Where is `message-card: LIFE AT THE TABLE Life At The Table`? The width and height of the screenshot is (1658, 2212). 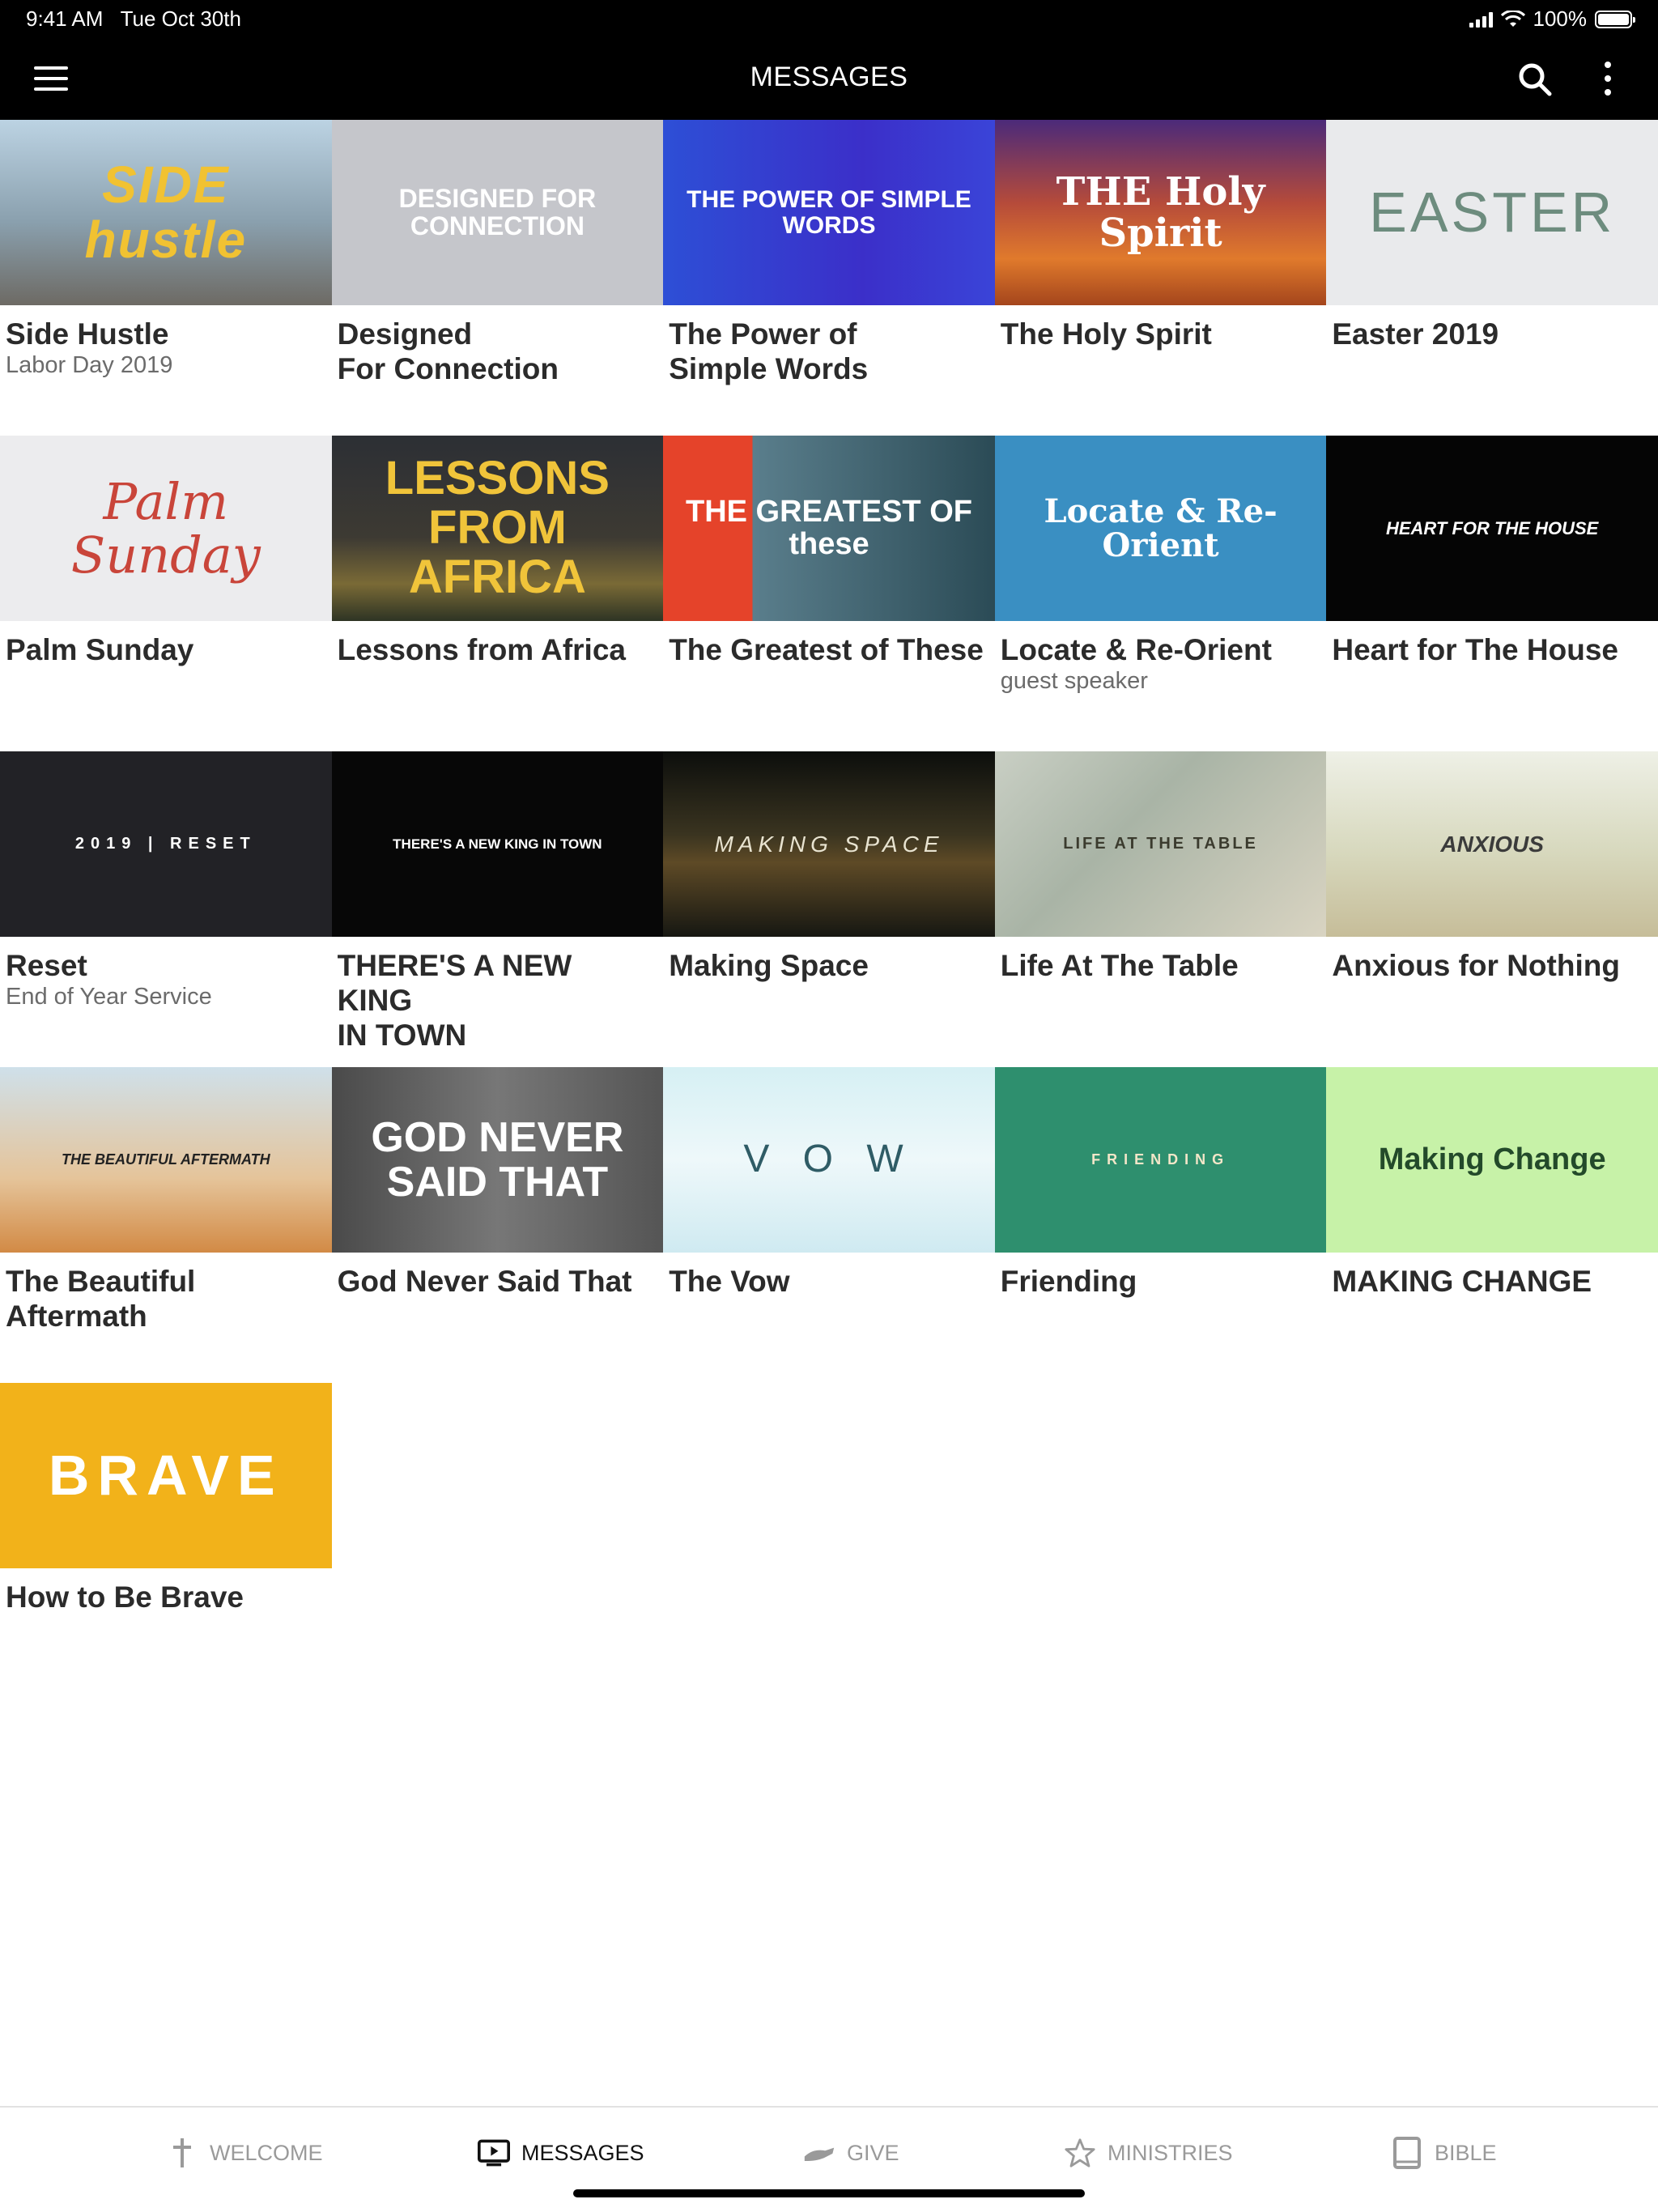
message-card: LIFE AT THE TABLE Life At The Table is located at coordinates (1160, 909).